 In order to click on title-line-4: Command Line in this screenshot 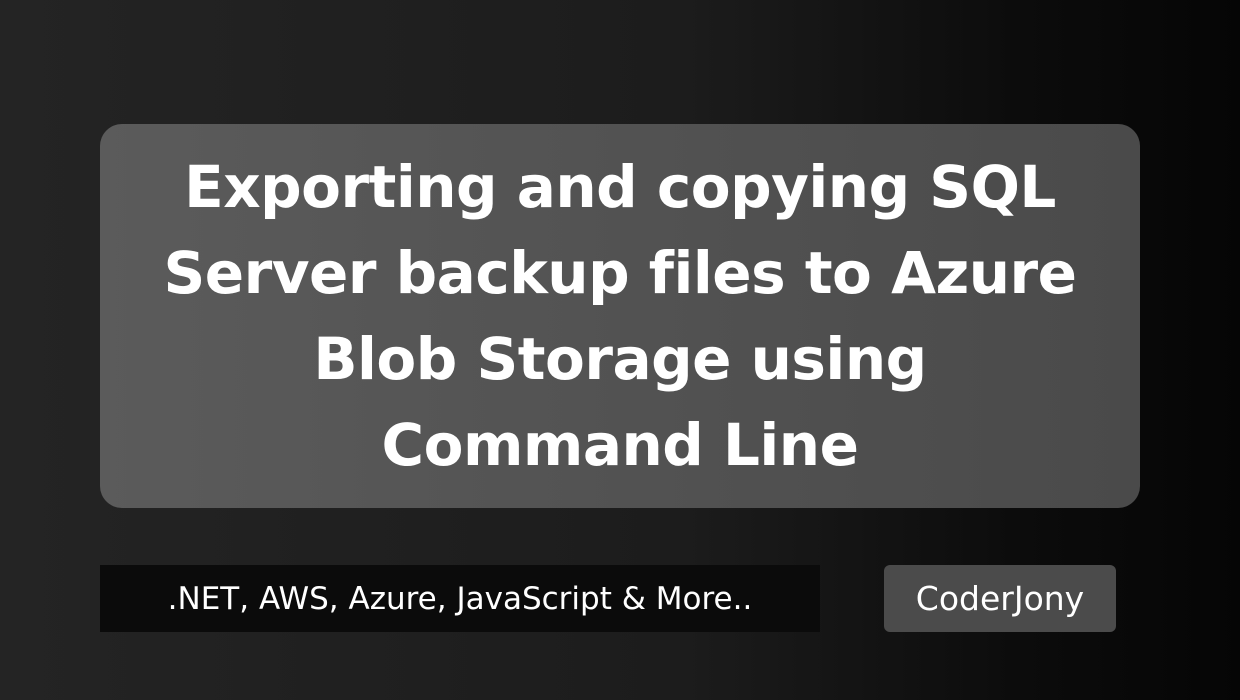, I will do `click(620, 445)`.